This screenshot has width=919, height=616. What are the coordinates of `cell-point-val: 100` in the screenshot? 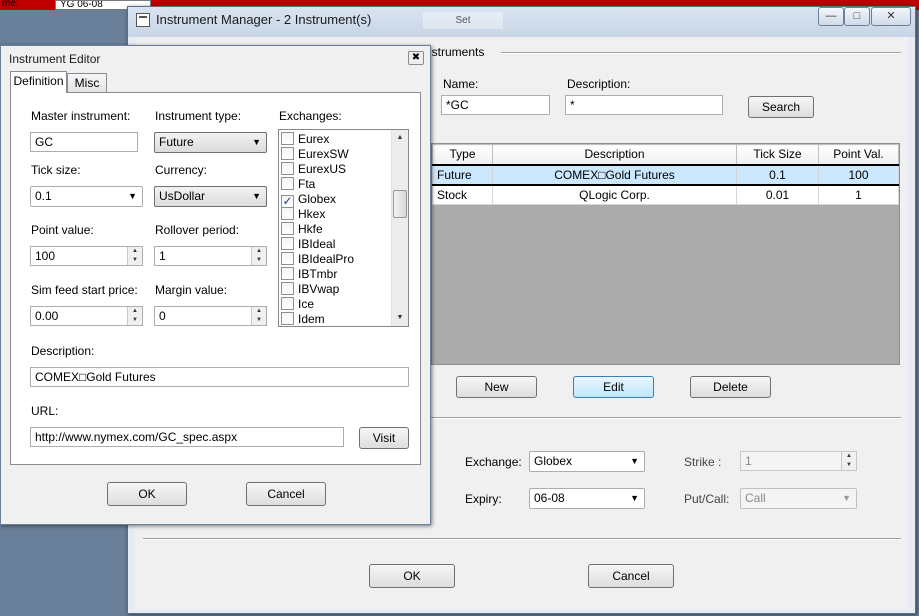 It's located at (858, 174).